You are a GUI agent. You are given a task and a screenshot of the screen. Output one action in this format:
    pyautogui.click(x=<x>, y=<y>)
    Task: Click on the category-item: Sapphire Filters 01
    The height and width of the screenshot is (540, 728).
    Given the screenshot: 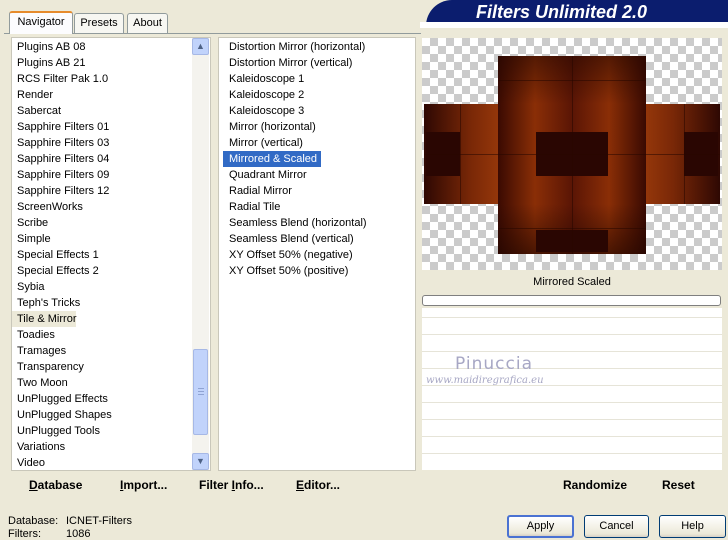 What is the action you would take?
    pyautogui.click(x=60, y=127)
    